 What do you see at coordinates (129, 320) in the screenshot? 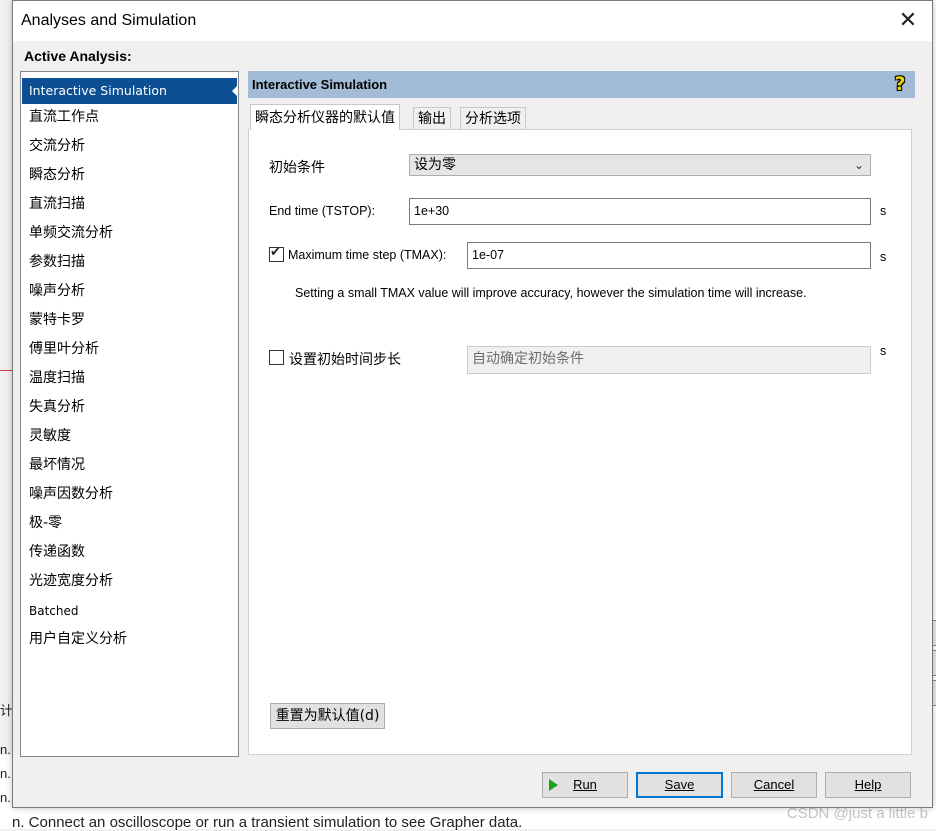
I see `analysis-item-monte-carlo: 蒙特卡罗` at bounding box center [129, 320].